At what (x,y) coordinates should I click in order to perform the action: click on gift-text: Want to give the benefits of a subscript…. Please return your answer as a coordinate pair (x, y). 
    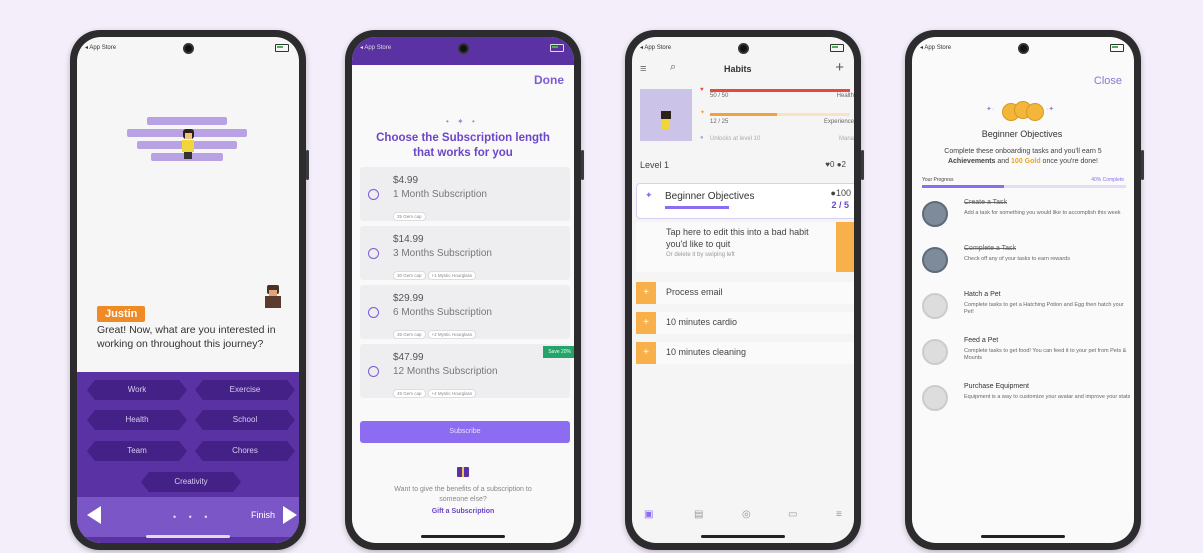
    Looking at the image, I should click on (463, 494).